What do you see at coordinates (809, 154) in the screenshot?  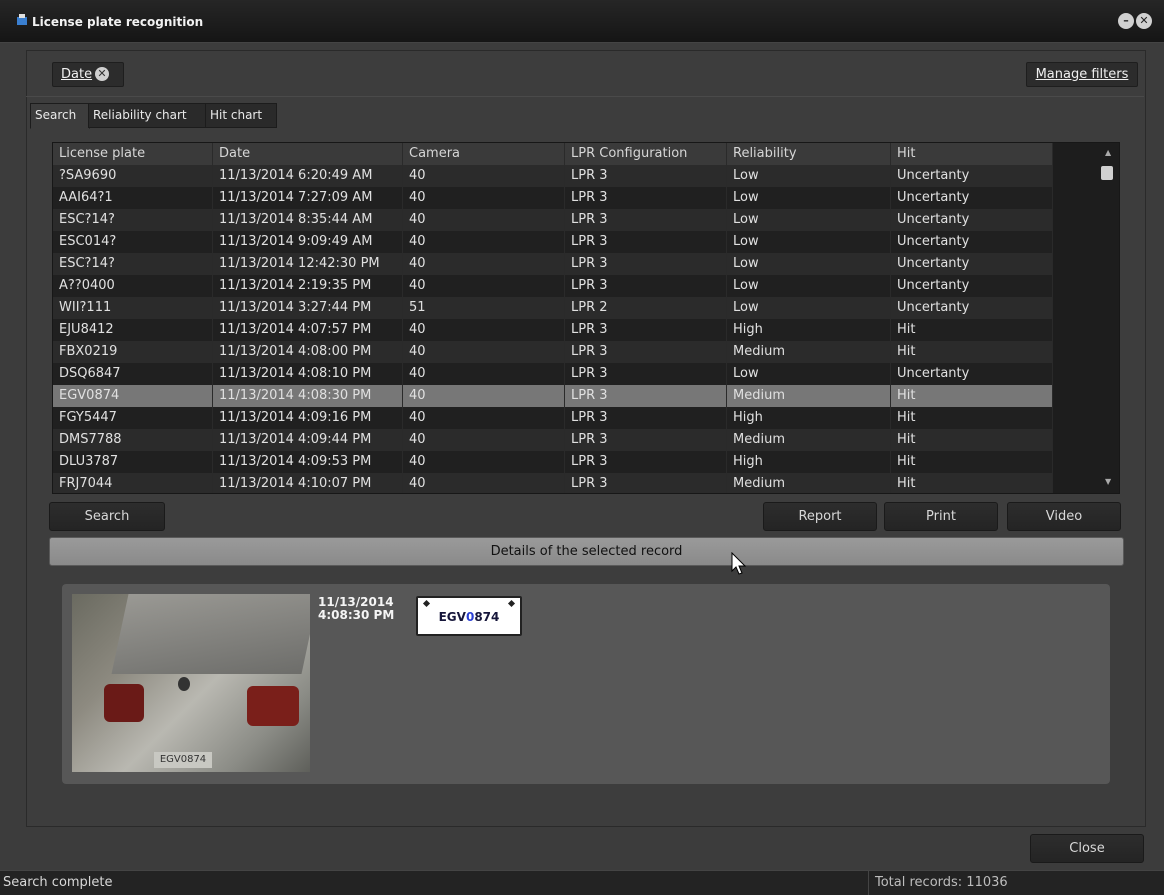 I see `column-header-reliability: Reliability` at bounding box center [809, 154].